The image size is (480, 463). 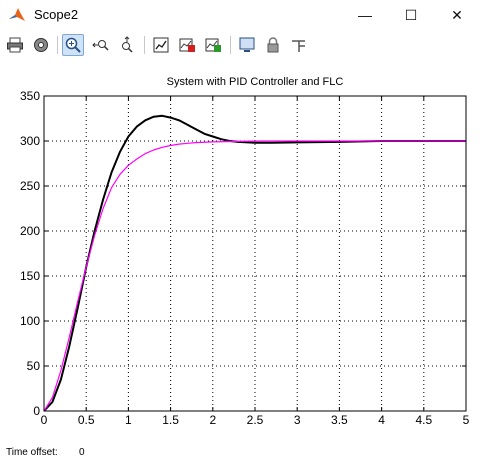 I want to click on parameters-icon, so click(x=41, y=45).